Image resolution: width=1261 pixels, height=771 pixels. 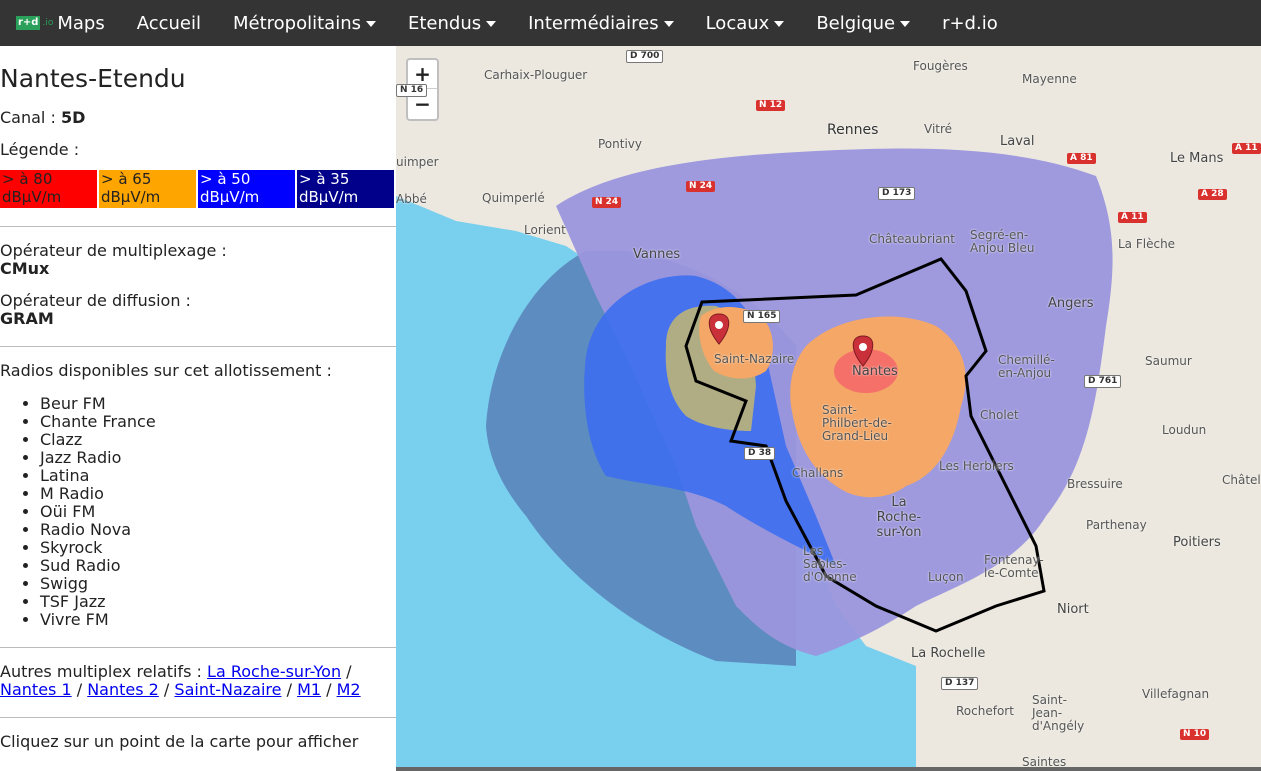 I want to click on list-item: Swigg, so click(x=218, y=584).